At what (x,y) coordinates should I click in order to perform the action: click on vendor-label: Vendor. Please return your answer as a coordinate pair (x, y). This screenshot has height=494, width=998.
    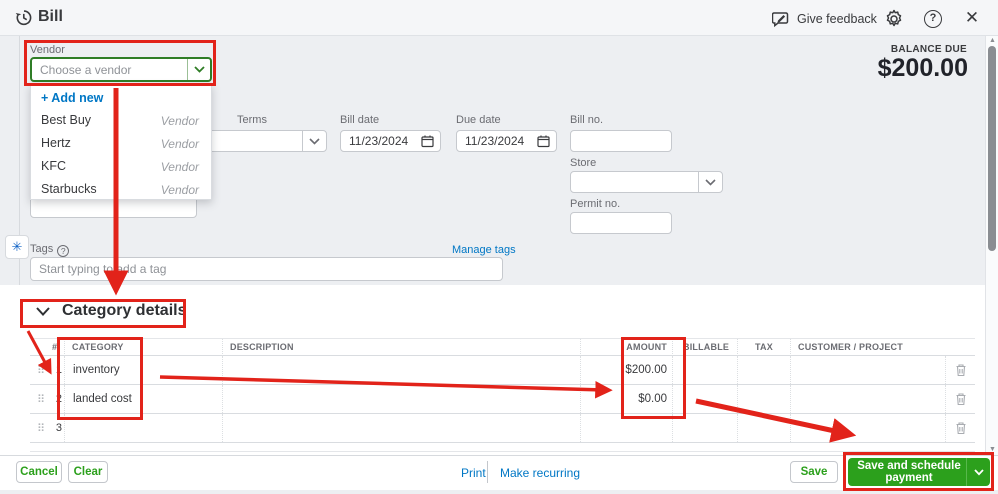
    Looking at the image, I should click on (47, 50).